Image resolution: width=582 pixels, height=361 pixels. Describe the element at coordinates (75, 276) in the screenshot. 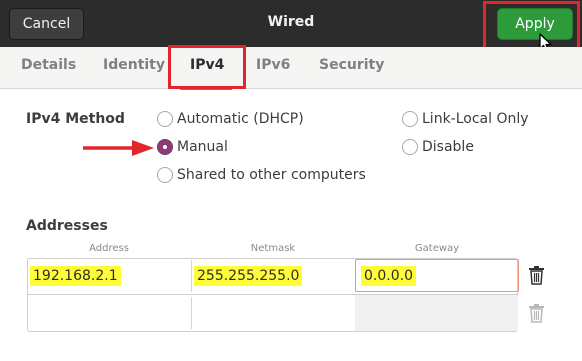

I see `address-value: 192.168.2.1` at that location.